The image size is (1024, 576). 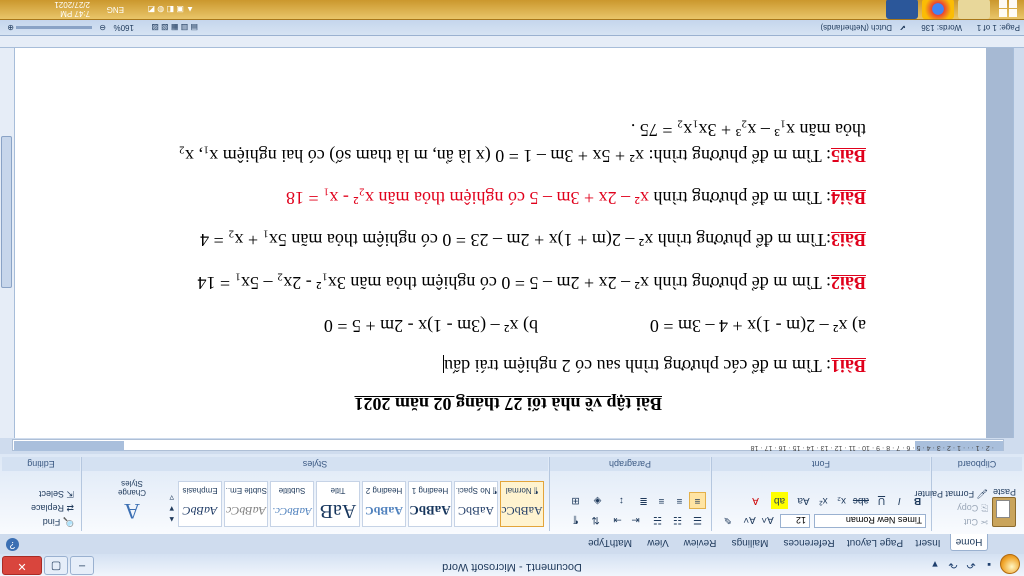 I want to click on help-icon: ?, so click(x=12, y=544).